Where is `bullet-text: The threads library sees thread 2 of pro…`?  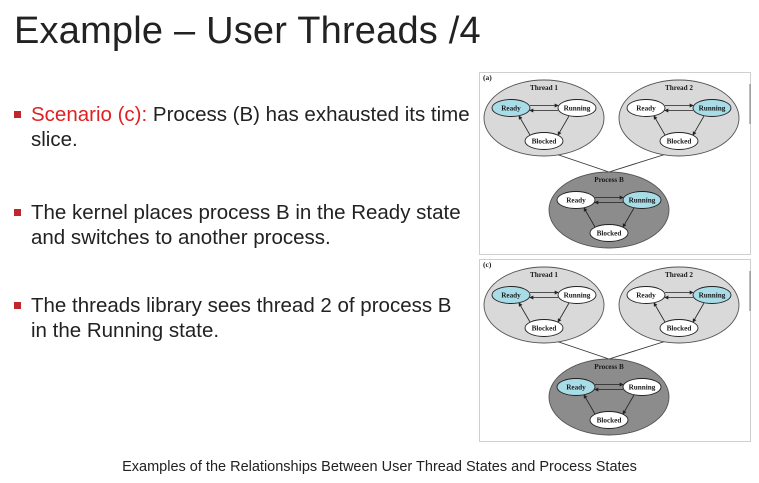 bullet-text: The threads library sees thread 2 of pro… is located at coordinates (241, 318).